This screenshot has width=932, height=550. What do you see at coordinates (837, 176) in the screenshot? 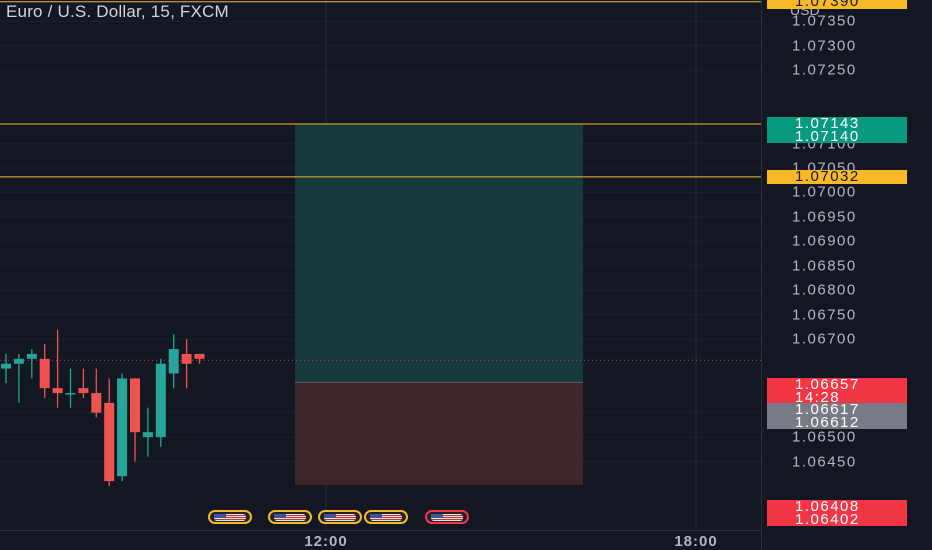
I see `horizontal-line-price-tag: 1.07032` at bounding box center [837, 176].